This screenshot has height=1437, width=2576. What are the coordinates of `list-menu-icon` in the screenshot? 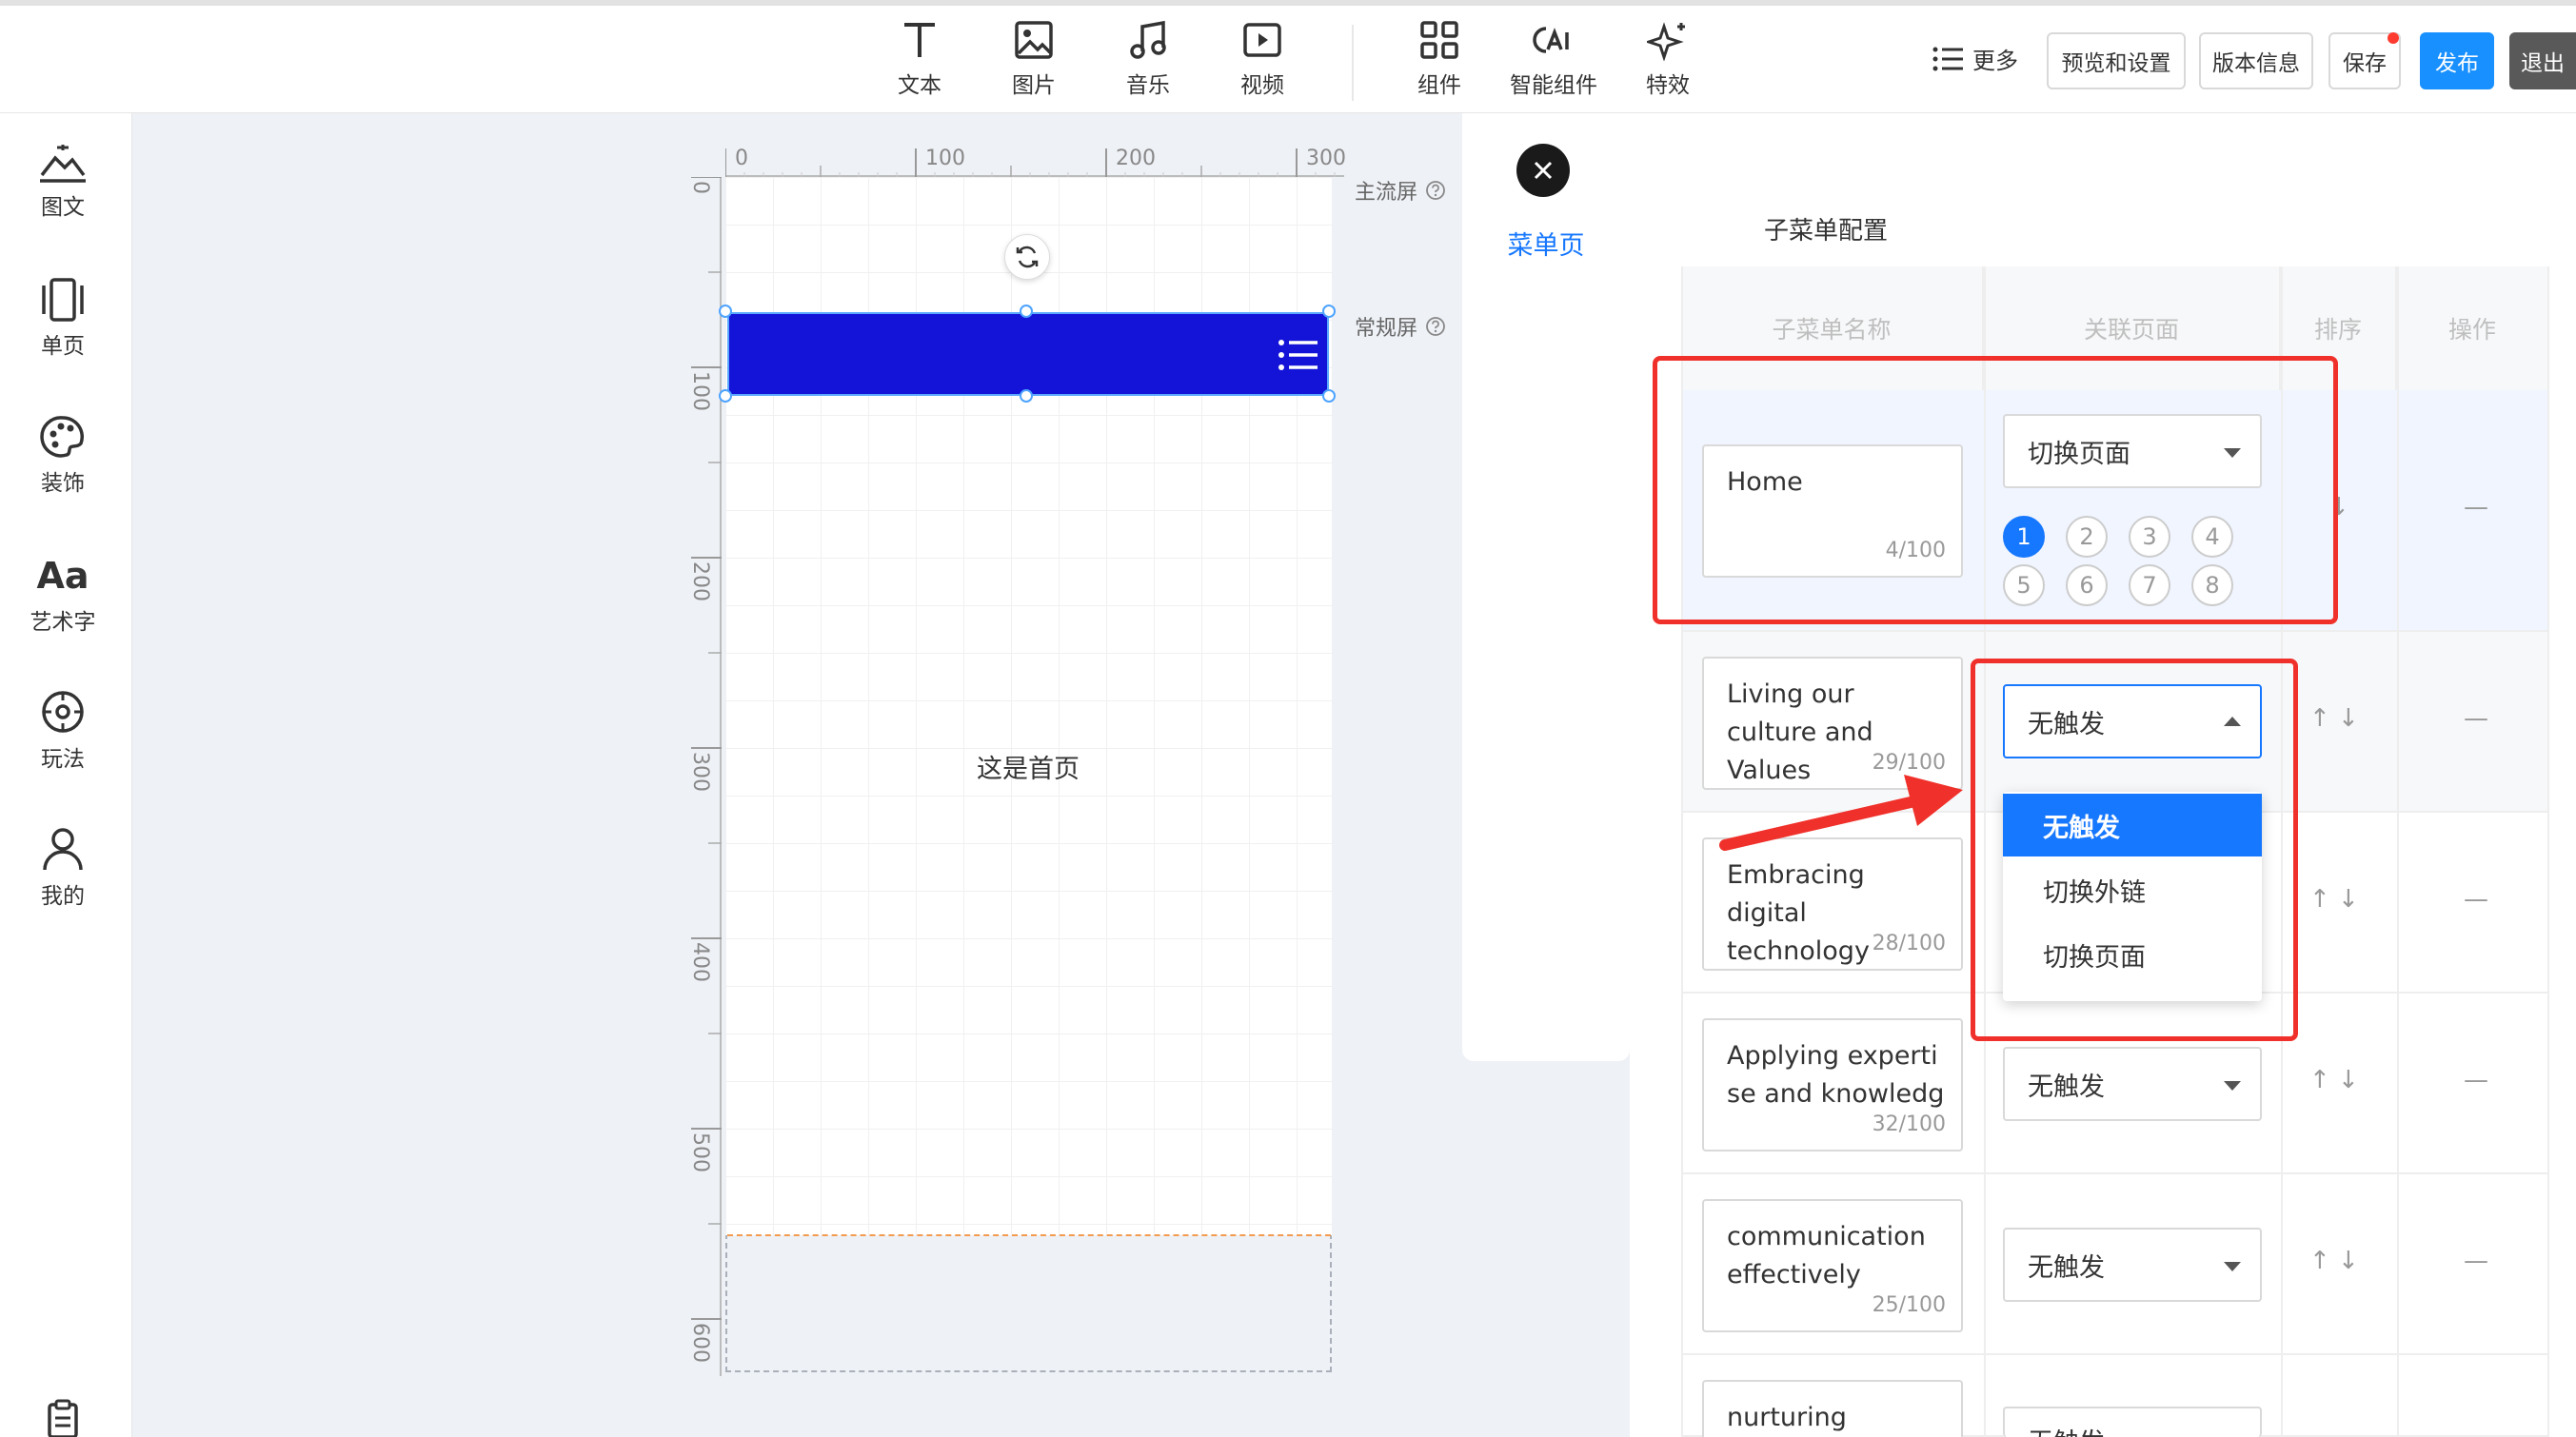 It's located at (1947, 58).